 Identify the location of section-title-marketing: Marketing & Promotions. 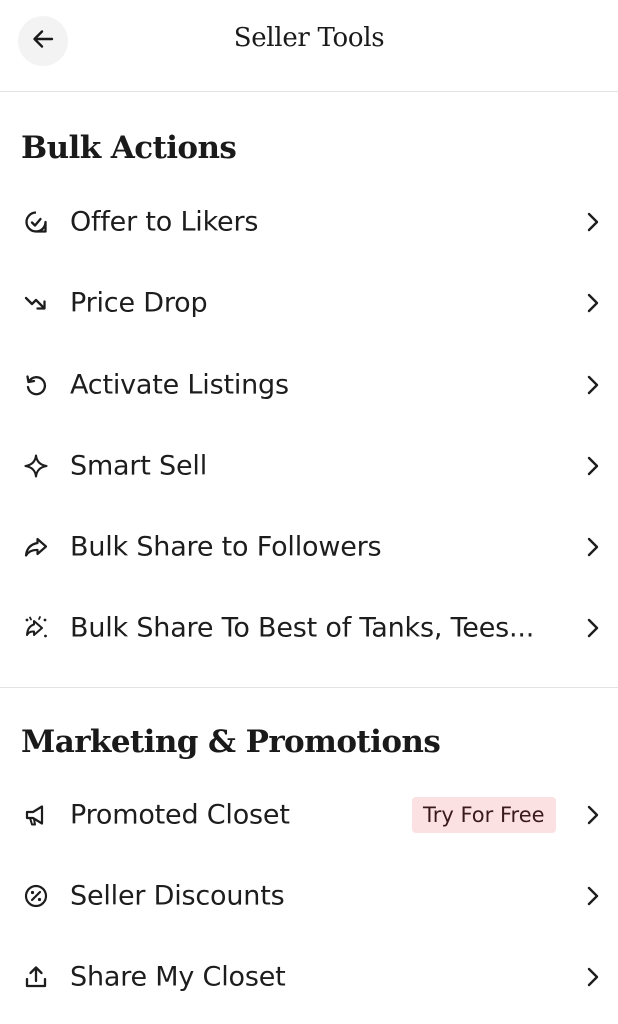
(231, 742).